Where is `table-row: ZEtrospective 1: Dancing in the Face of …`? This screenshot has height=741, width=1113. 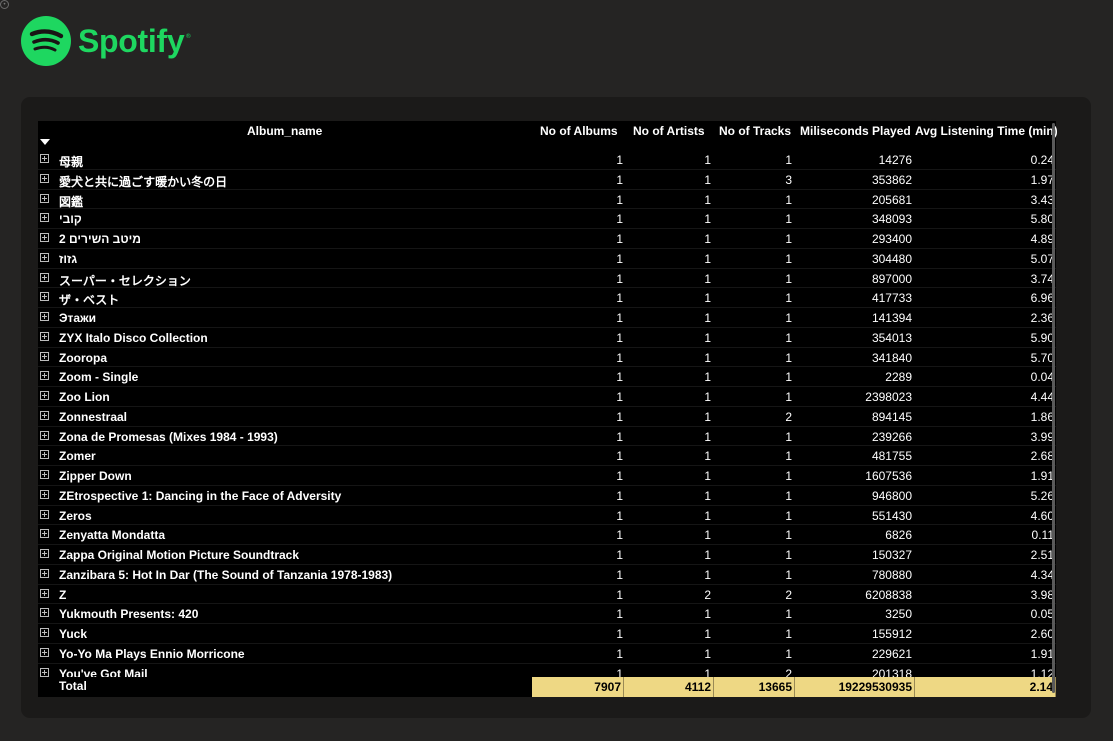
table-row: ZEtrospective 1: Dancing in the Face of … is located at coordinates (547, 496).